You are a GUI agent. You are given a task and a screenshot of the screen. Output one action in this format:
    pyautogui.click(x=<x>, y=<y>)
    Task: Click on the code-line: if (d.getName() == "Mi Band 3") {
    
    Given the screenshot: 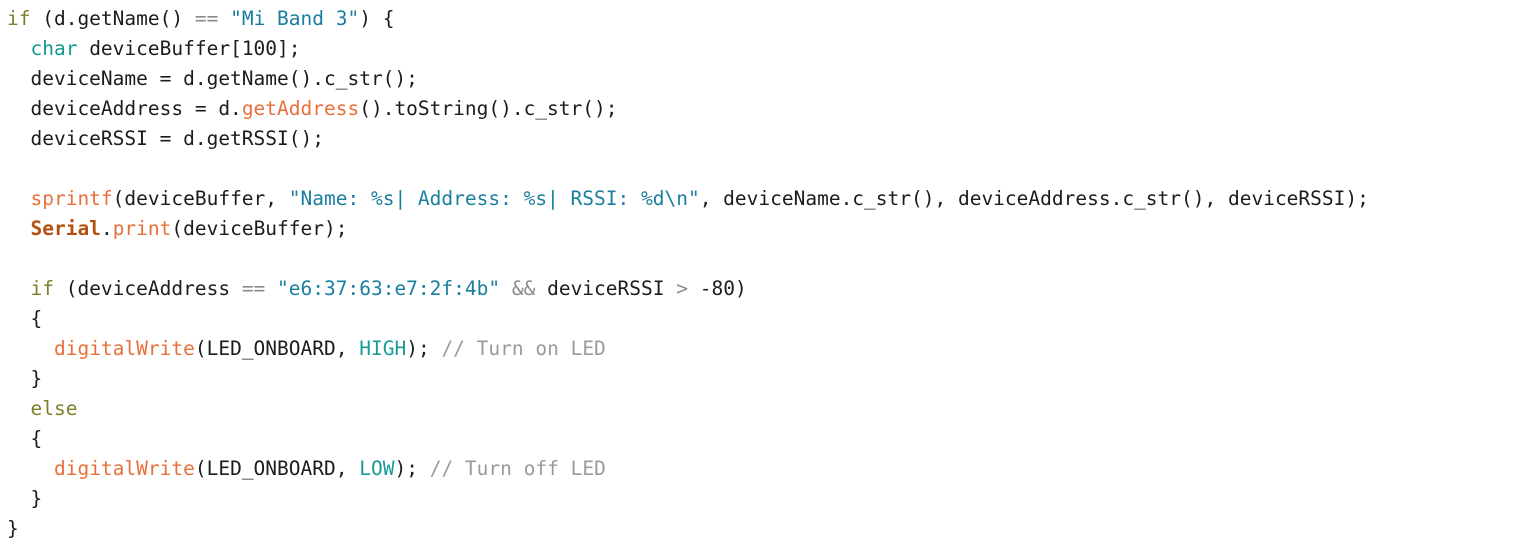 What is the action you would take?
    pyautogui.click(x=767, y=19)
    